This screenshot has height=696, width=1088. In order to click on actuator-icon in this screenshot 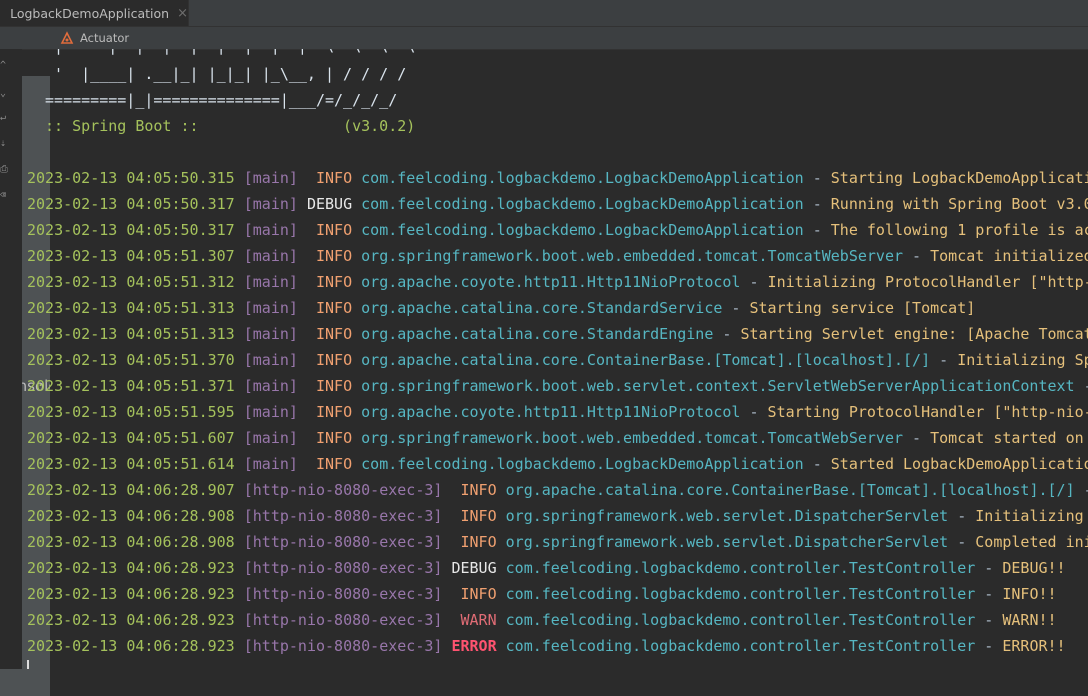, I will do `click(67, 38)`.